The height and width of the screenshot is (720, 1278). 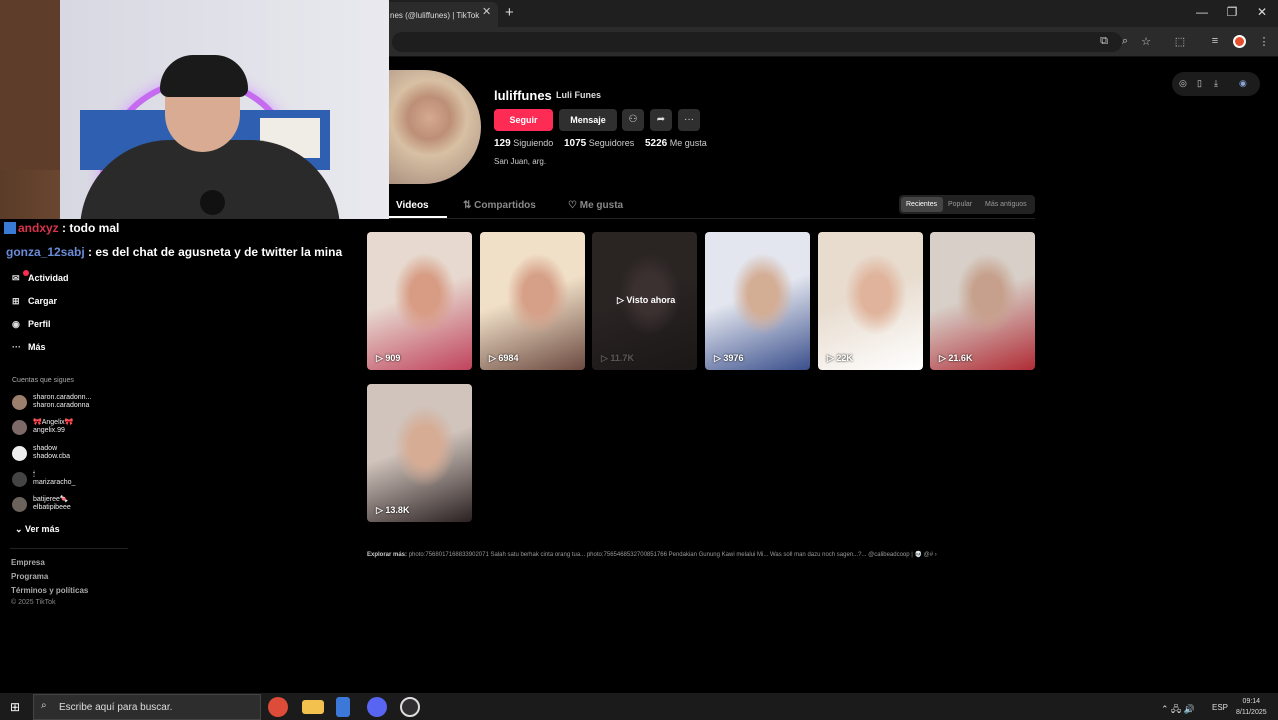 What do you see at coordinates (1251, 707) in the screenshot?
I see `clock: 09:14 8/11/2025` at bounding box center [1251, 707].